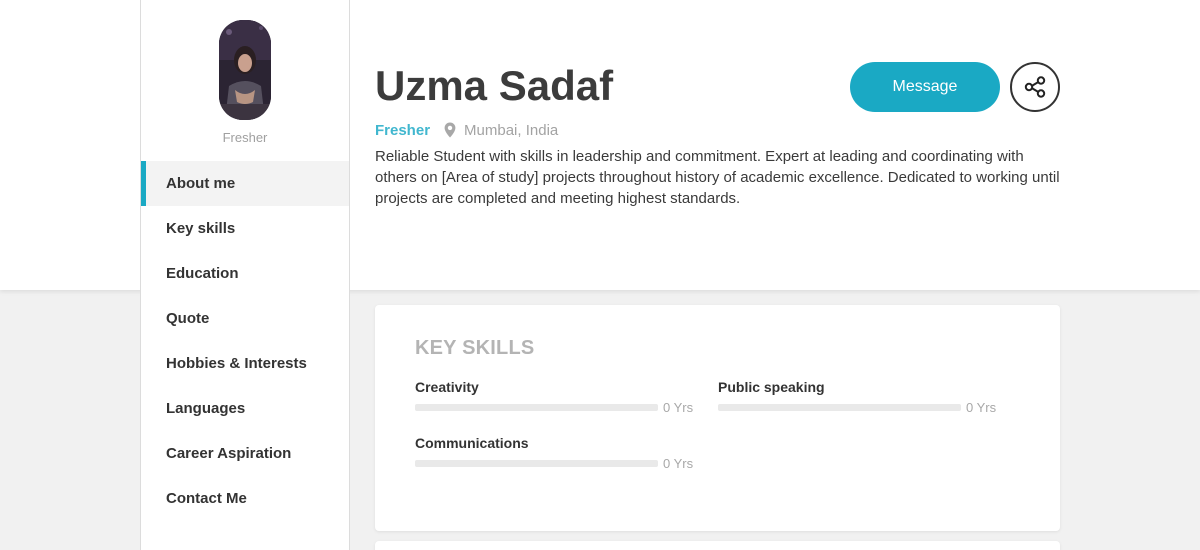 The height and width of the screenshot is (550, 1200). I want to click on nav-item-about-me: About me, so click(245, 183).